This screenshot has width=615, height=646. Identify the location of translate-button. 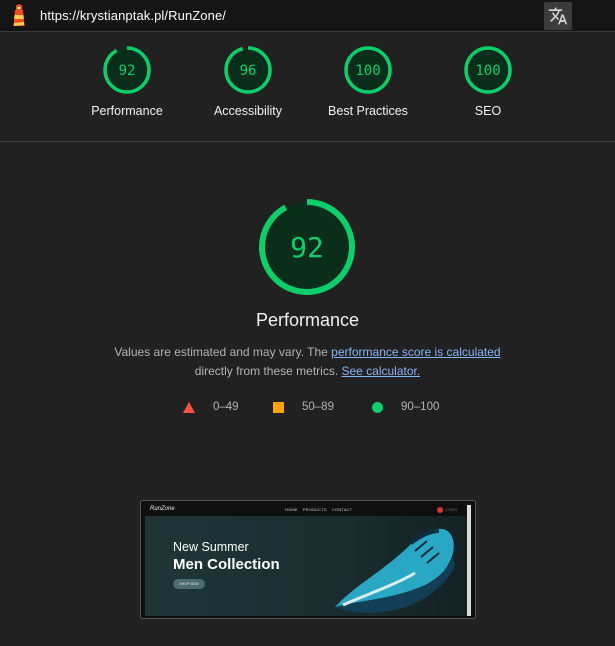
(558, 16).